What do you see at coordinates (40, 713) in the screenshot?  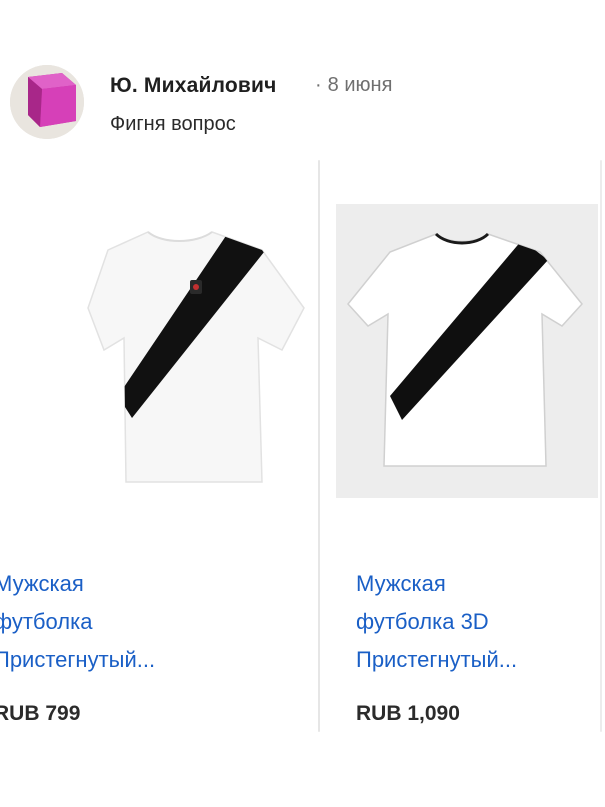 I see `product-price: RUB 799` at bounding box center [40, 713].